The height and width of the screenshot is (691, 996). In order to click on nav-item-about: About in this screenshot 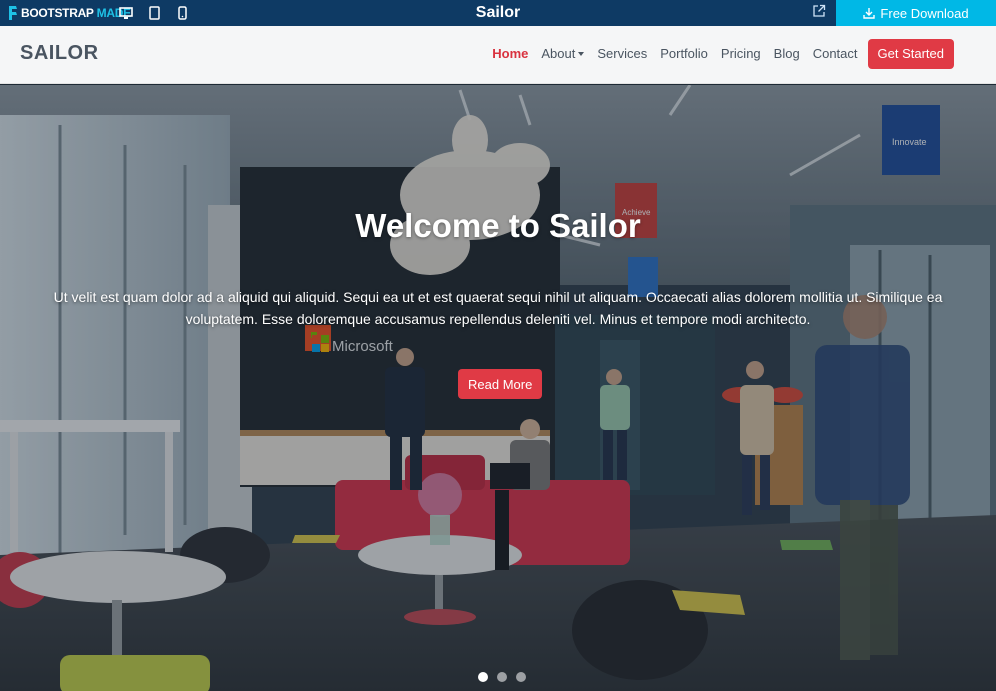, I will do `click(563, 54)`.